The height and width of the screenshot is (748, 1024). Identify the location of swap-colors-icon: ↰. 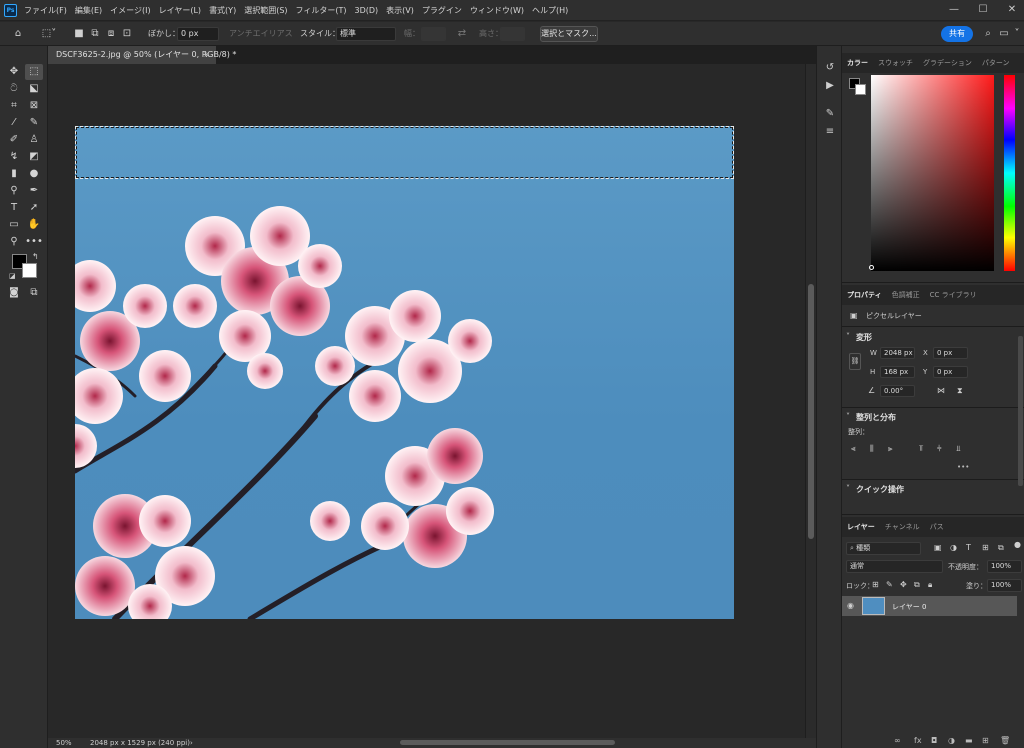
(35, 256).